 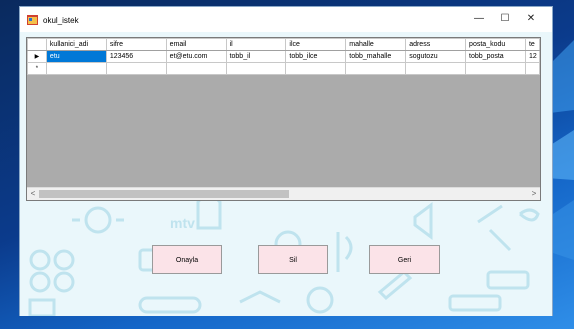 What do you see at coordinates (316, 44) in the screenshot?
I see `column-header: ilce` at bounding box center [316, 44].